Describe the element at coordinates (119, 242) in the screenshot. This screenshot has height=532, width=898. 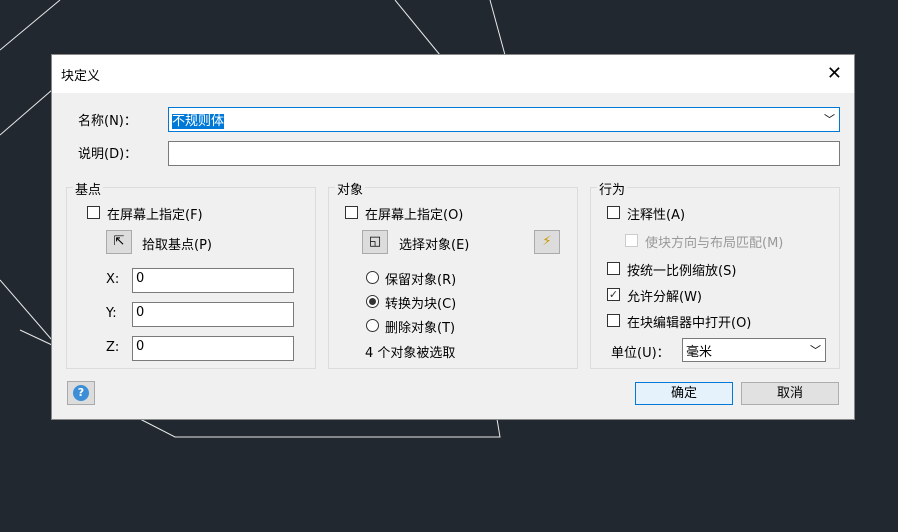
I see `pick-point-icon: ⇱` at that location.